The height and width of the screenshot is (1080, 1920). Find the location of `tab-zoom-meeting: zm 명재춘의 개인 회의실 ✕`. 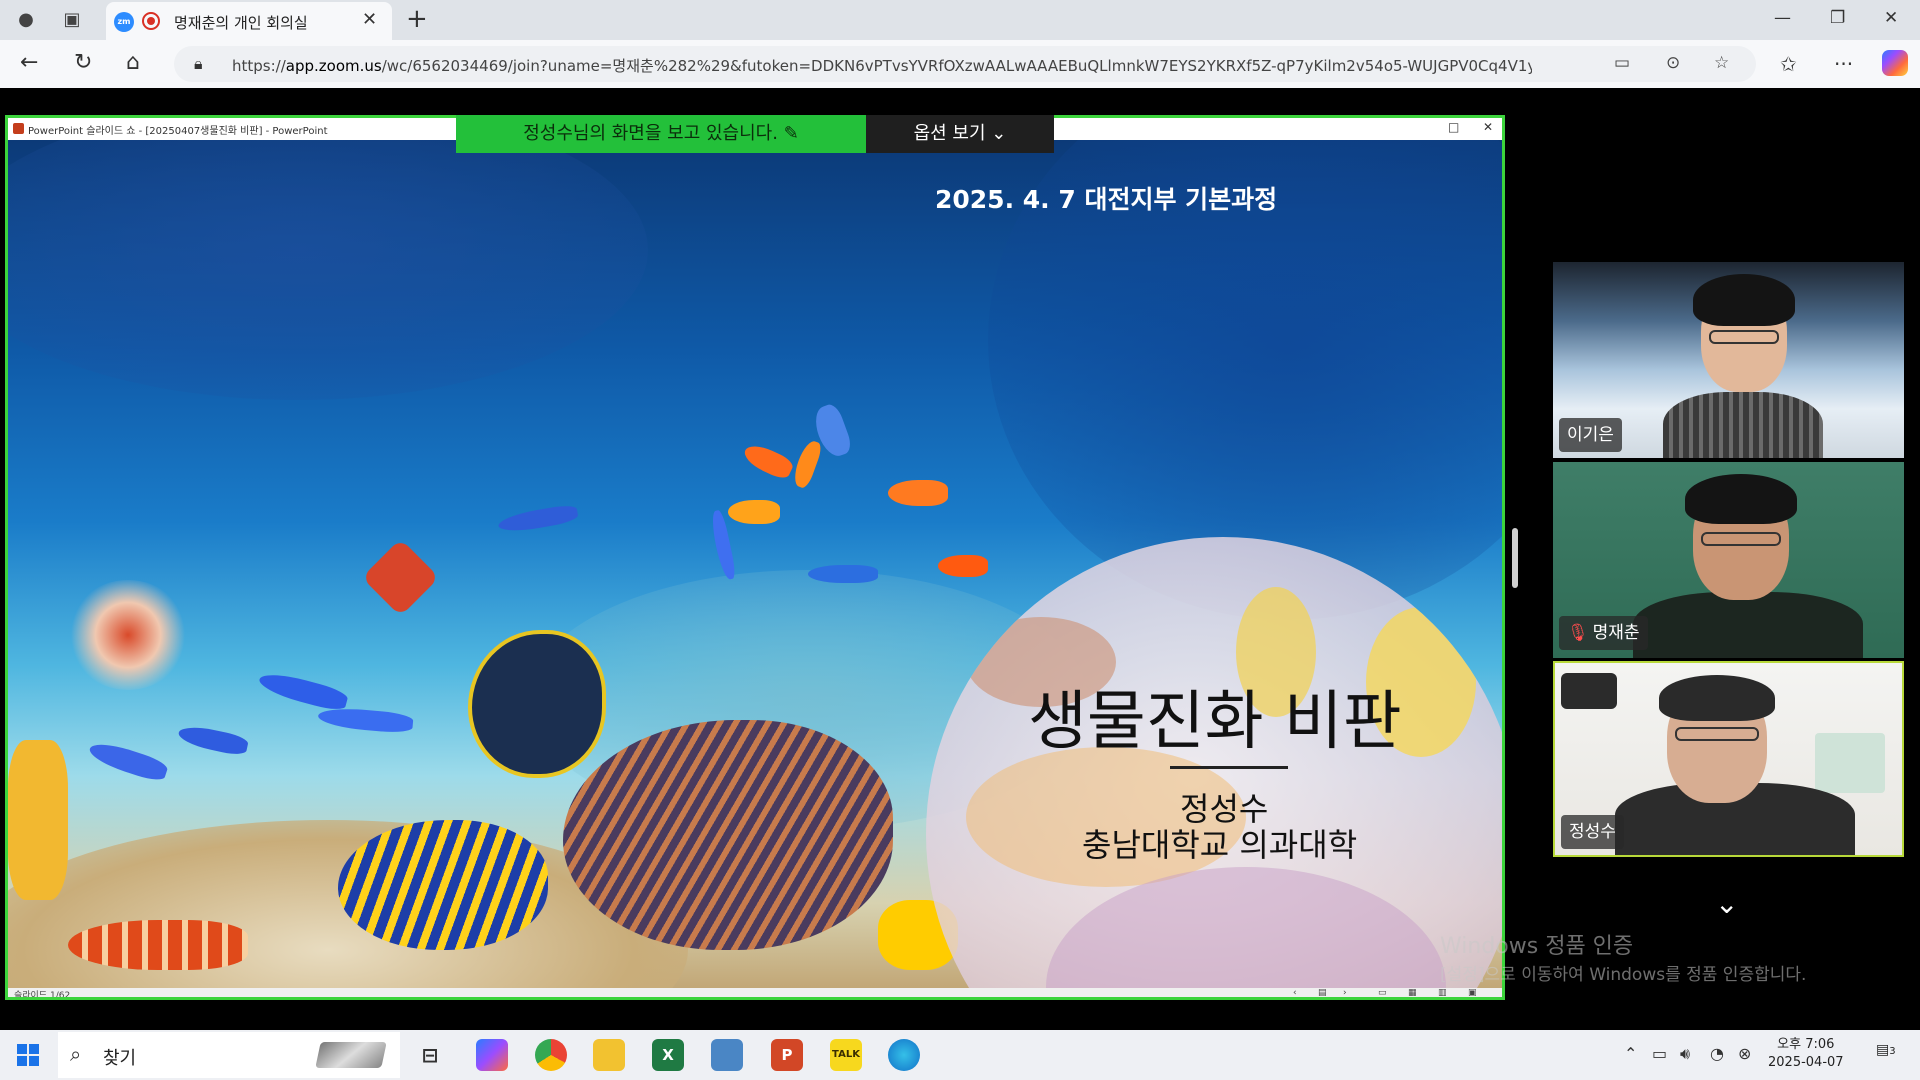

tab-zoom-meeting: zm 명재춘의 개인 회의실 ✕ is located at coordinates (249, 21).